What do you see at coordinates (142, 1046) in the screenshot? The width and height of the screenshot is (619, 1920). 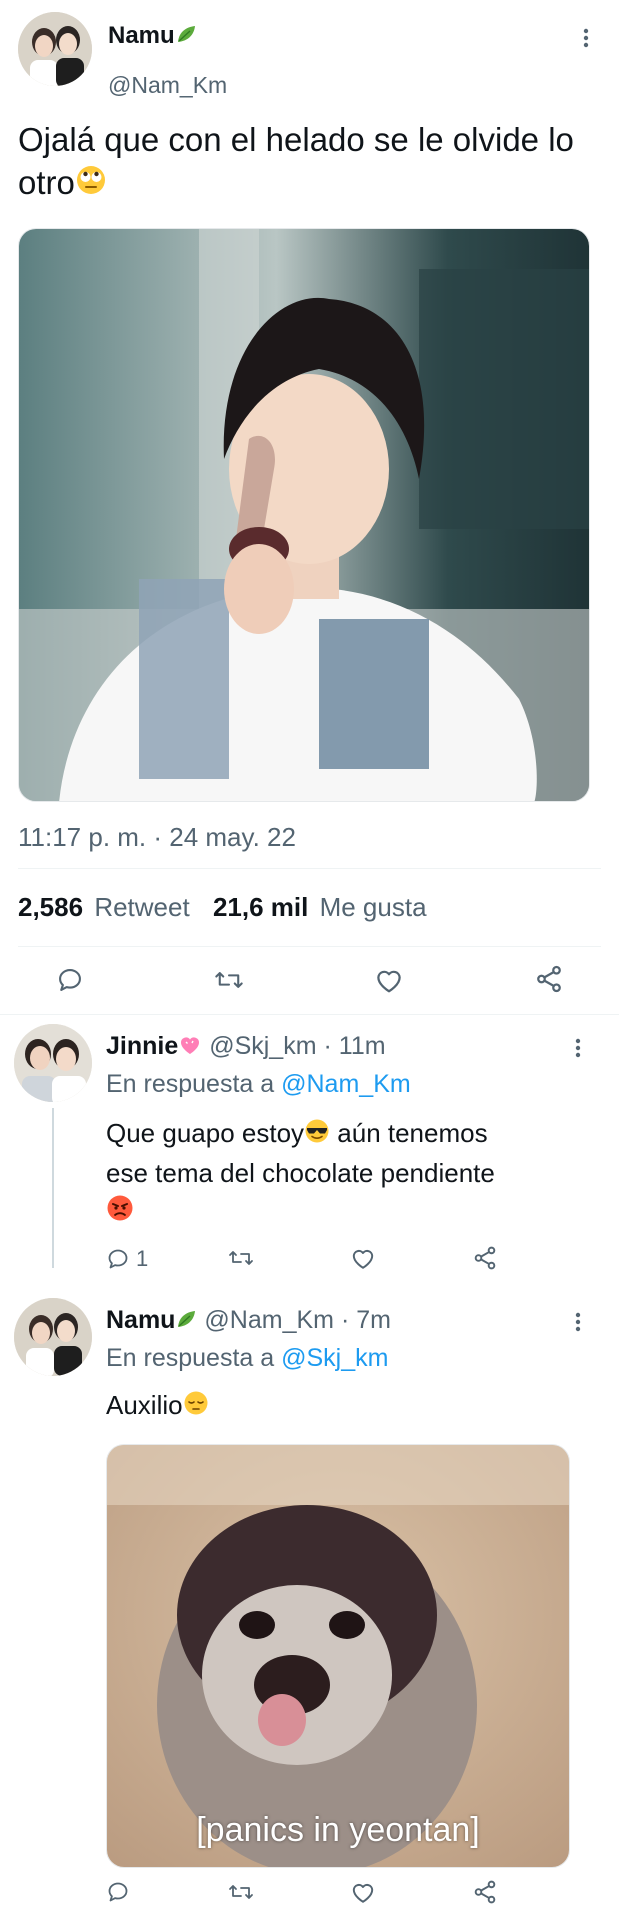 I see `display-name: Jinnie` at bounding box center [142, 1046].